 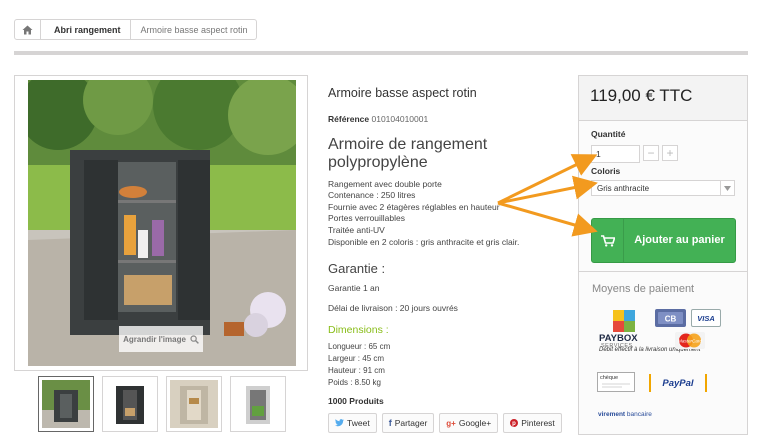 I want to click on dimensions-title: Dimensions :, so click(x=358, y=330).